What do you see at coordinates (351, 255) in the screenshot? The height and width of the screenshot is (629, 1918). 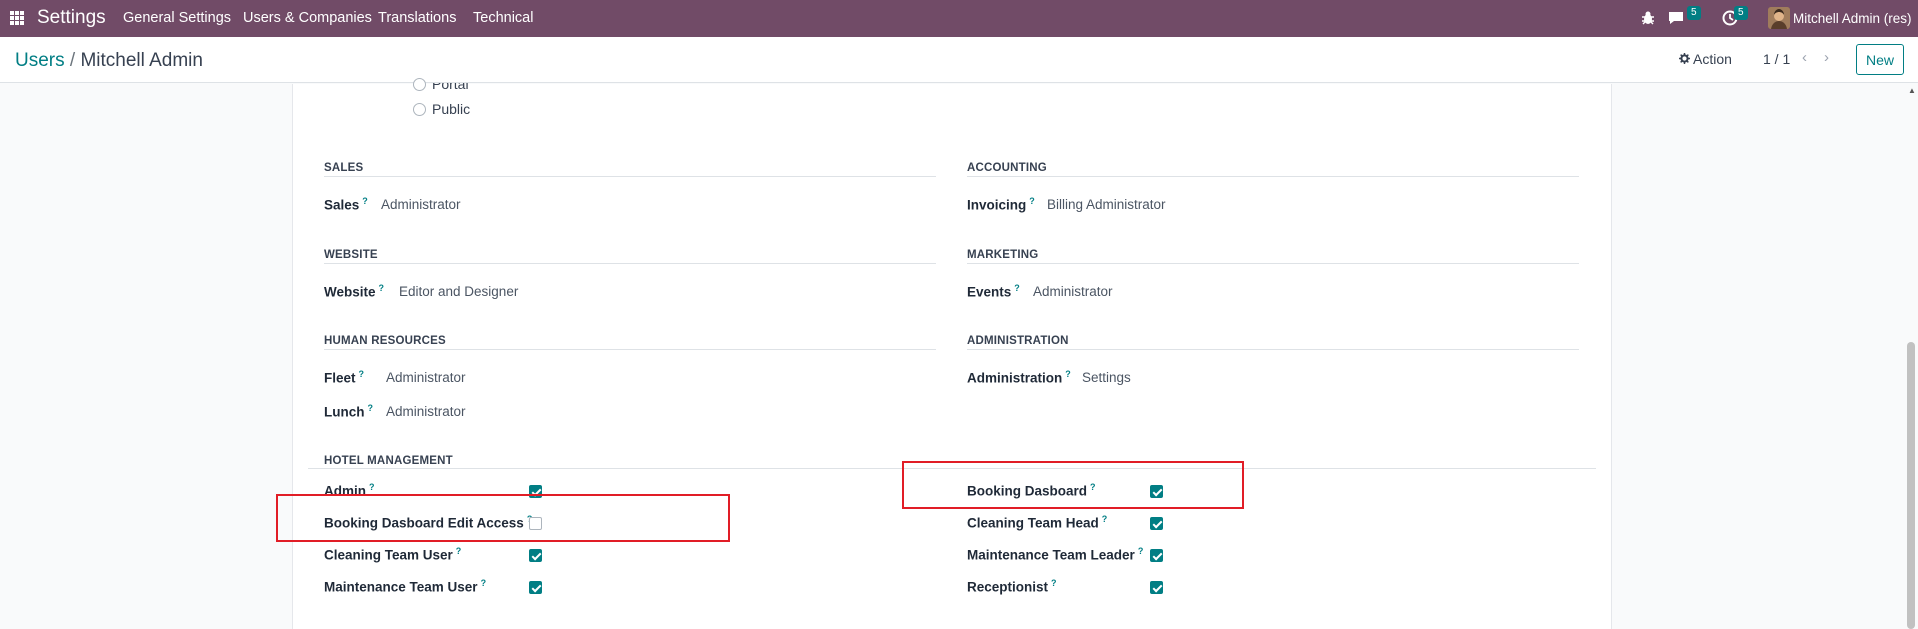 I see `section-title-website: WEBSITE` at bounding box center [351, 255].